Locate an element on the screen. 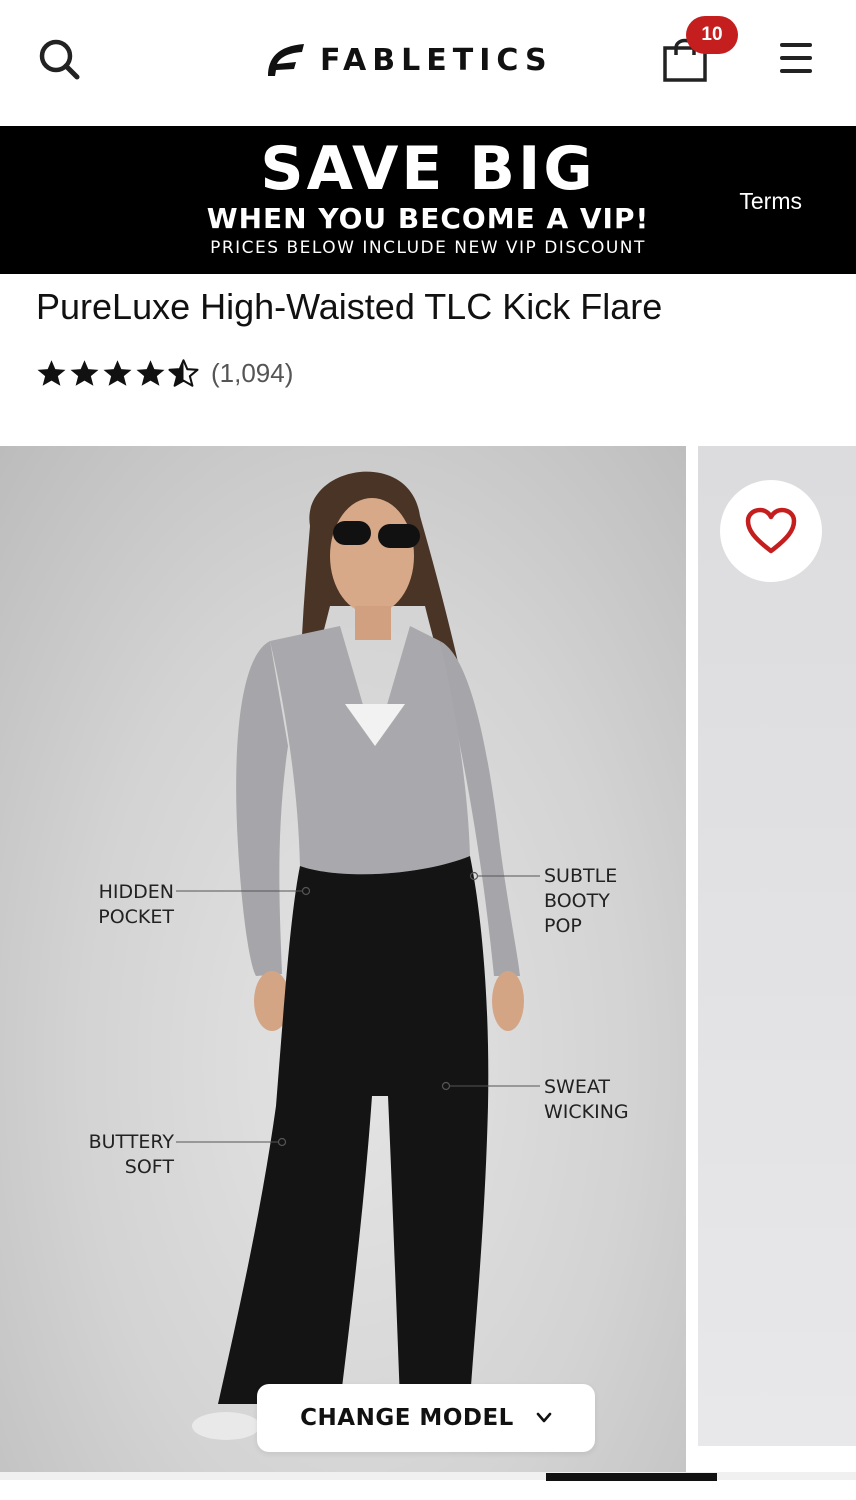 The image size is (856, 1500). callout-sweat-wicking: SWEAT WICKING is located at coordinates (594, 1100).